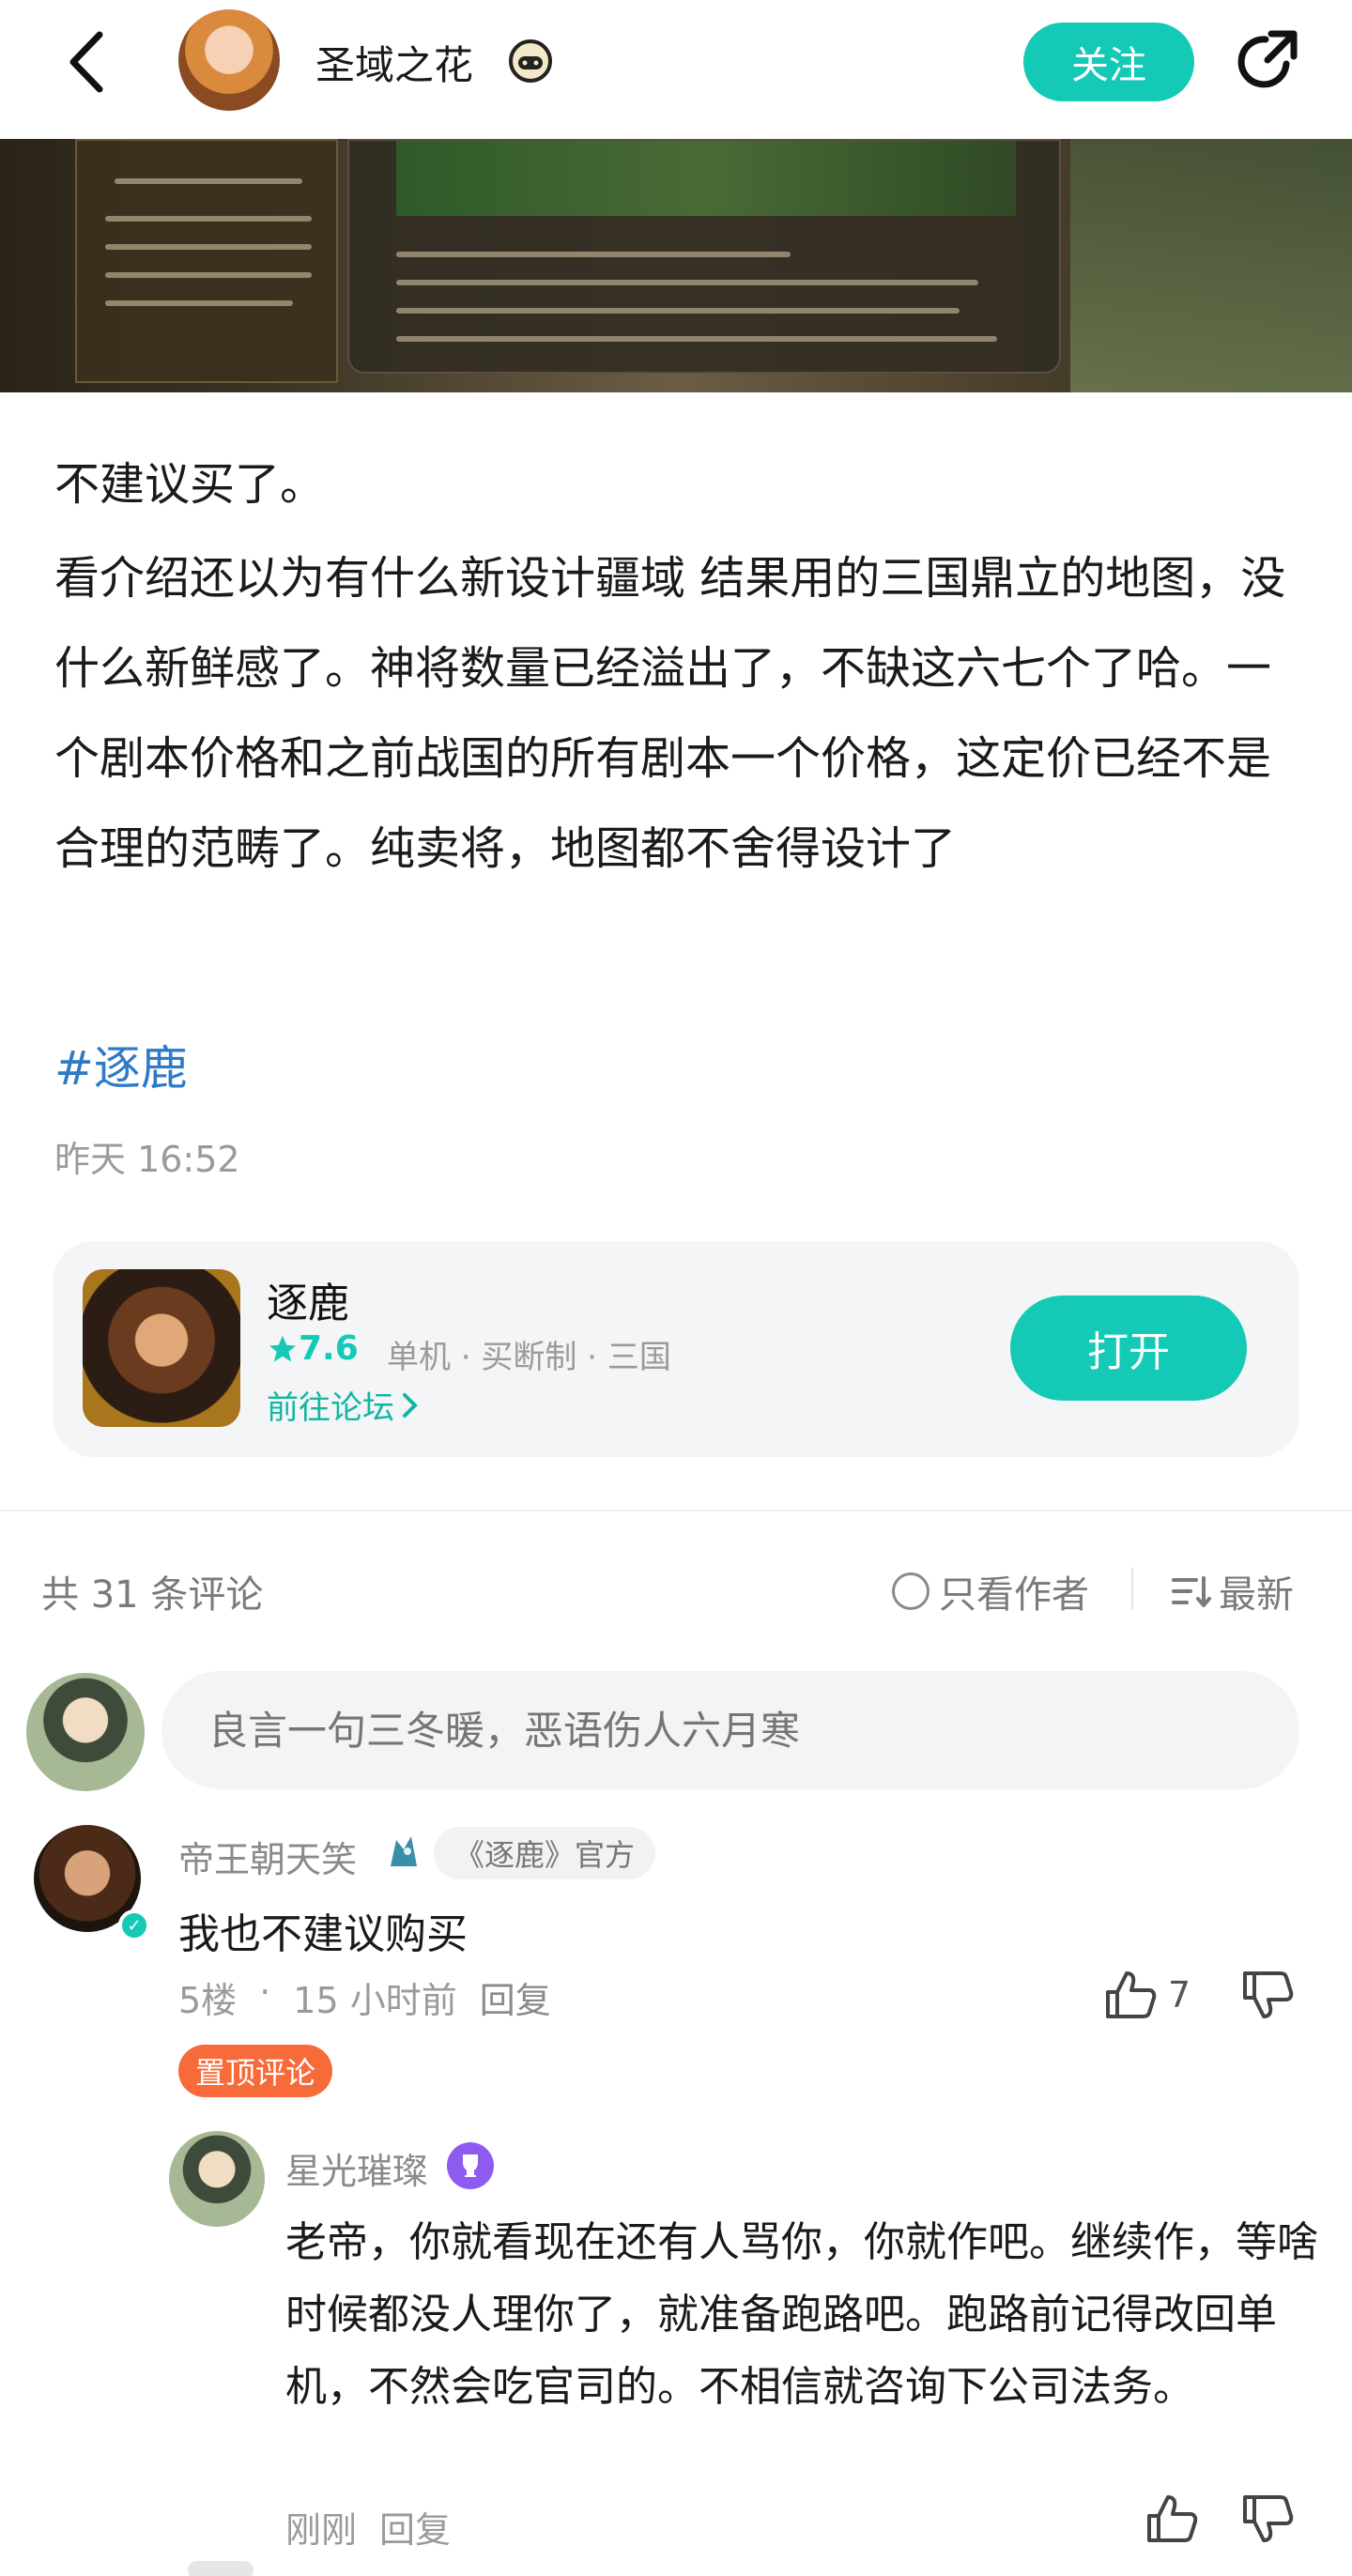  I want to click on author-only-label: 只看作者, so click(1014, 1595).